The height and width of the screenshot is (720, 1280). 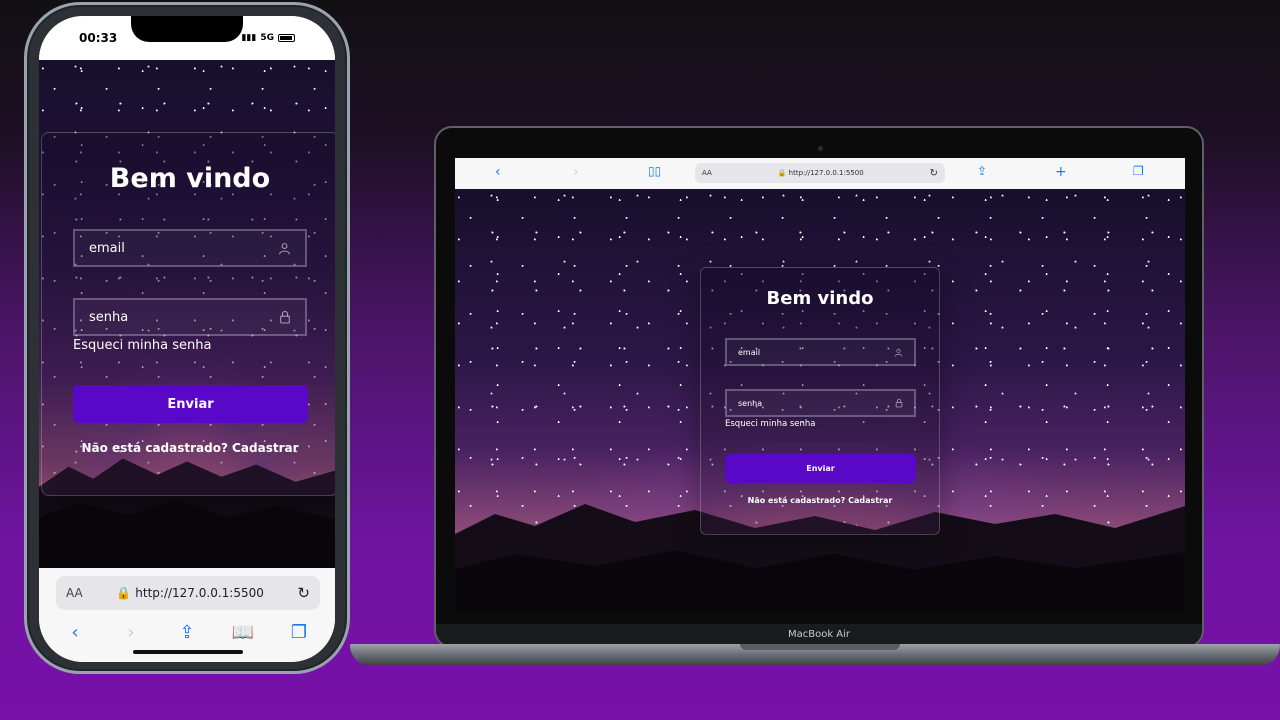 What do you see at coordinates (1061, 172) in the screenshot?
I see `new-tab-icon: +` at bounding box center [1061, 172].